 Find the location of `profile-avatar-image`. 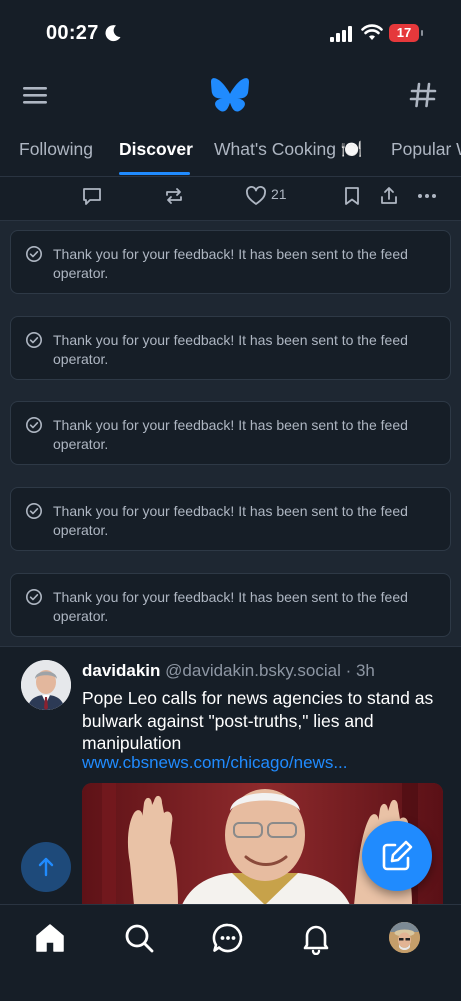

profile-avatar-image is located at coordinates (404, 937).